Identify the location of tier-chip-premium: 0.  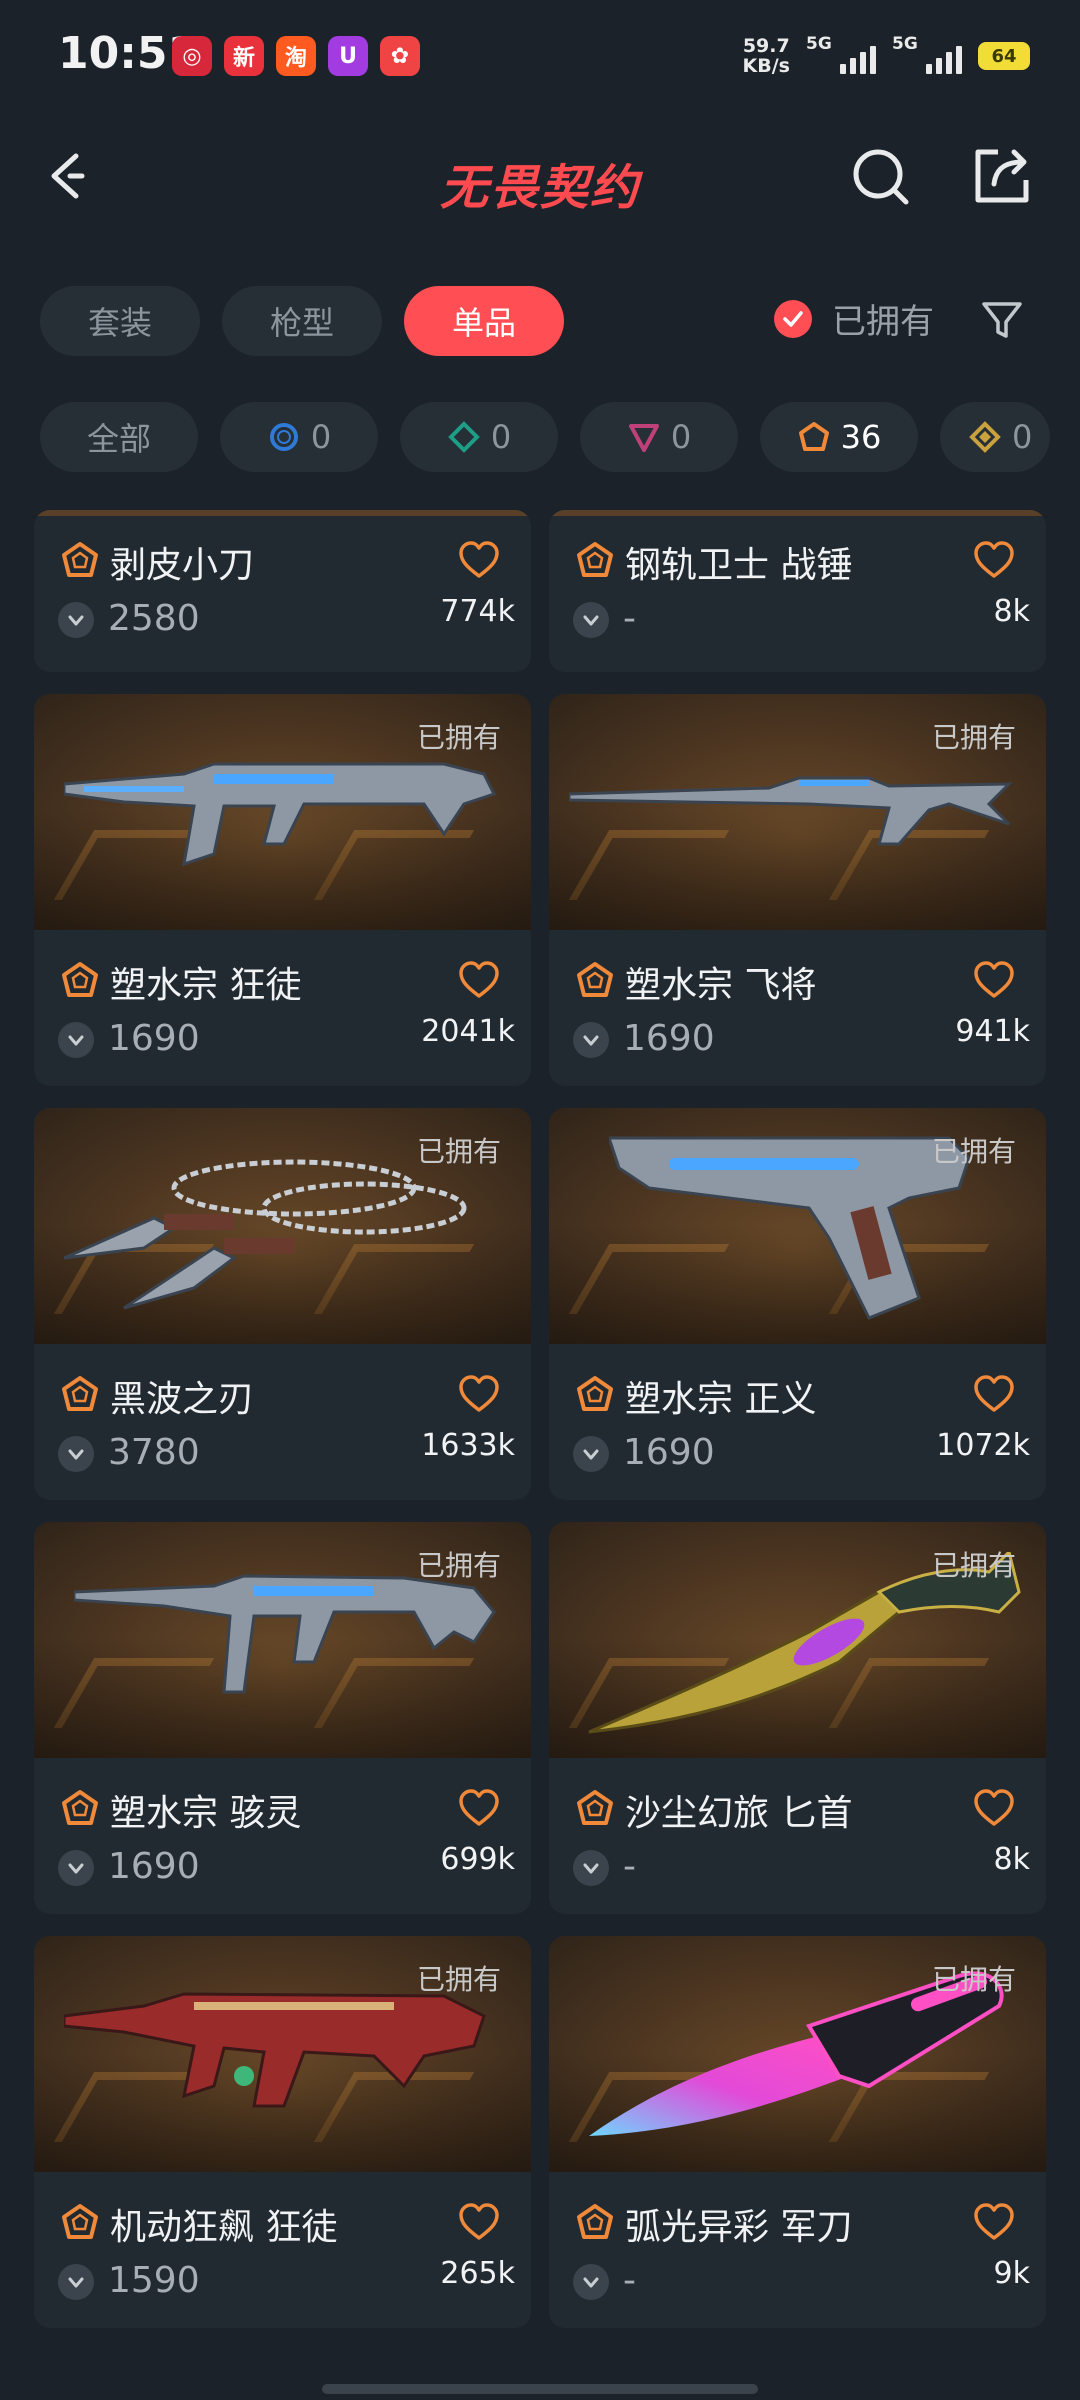
(659, 437).